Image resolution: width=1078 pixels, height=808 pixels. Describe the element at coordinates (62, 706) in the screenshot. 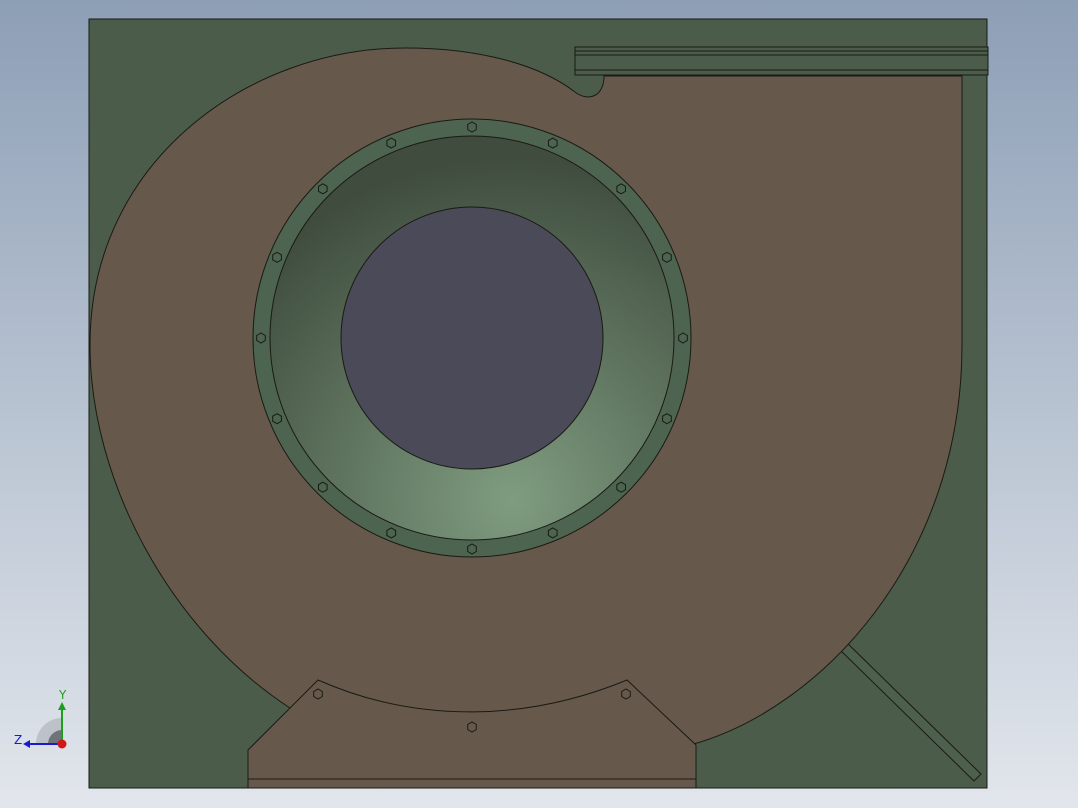

I see `y-axis-arrowhead` at that location.